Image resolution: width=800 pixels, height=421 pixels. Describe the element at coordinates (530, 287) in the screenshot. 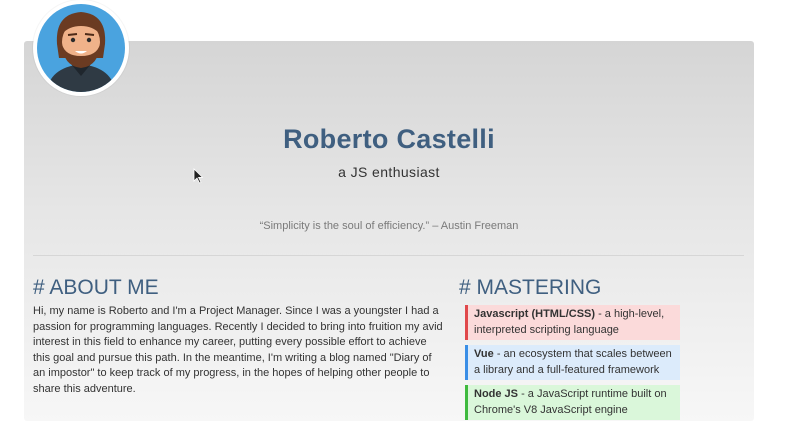

I see `mastering-title: # MASTERING` at that location.